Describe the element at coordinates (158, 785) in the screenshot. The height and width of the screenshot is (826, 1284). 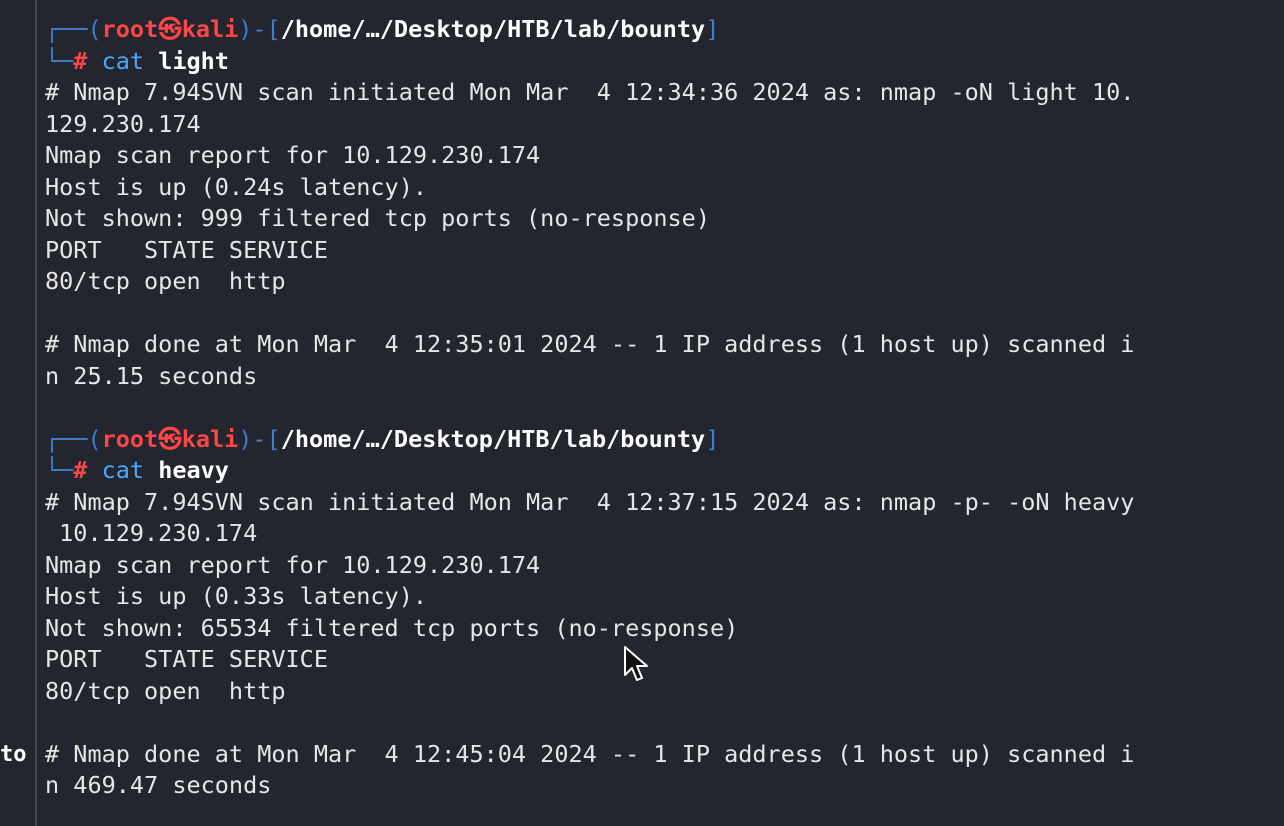
I see `output-line: n 469.47 seconds` at that location.